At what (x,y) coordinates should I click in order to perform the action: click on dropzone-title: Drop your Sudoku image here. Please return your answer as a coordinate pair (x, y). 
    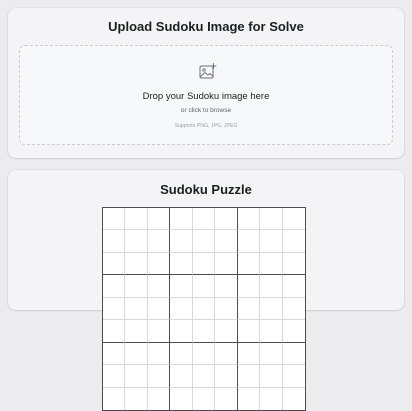
    Looking at the image, I should click on (206, 96).